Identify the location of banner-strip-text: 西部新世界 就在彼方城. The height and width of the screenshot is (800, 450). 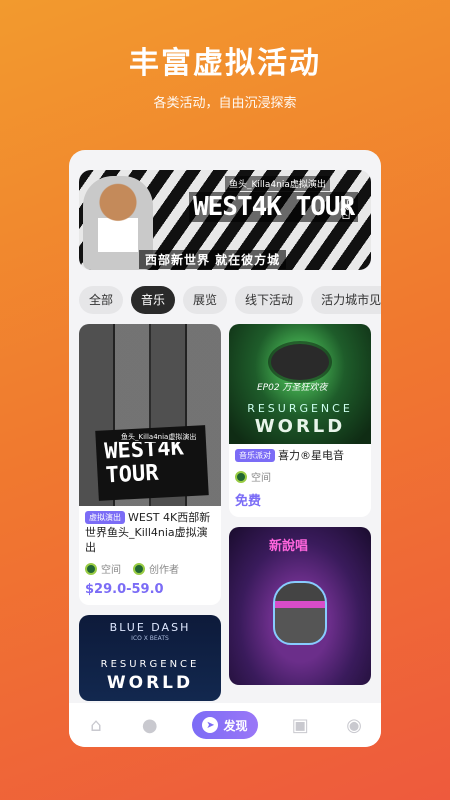
(213, 259).